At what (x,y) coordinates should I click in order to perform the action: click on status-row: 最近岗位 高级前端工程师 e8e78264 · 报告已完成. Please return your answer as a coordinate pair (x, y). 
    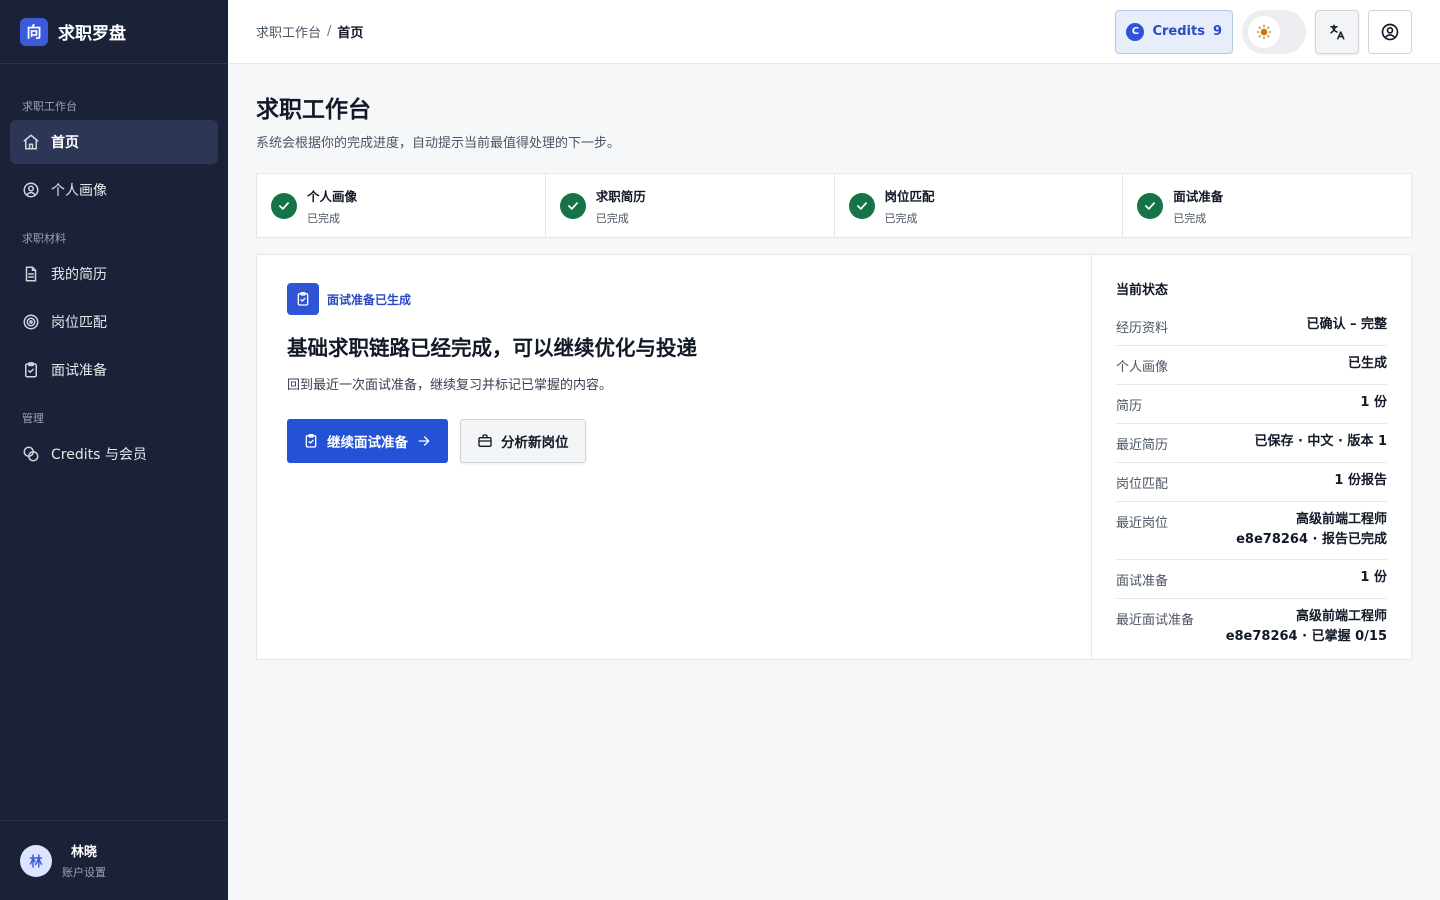
    Looking at the image, I should click on (1251, 531).